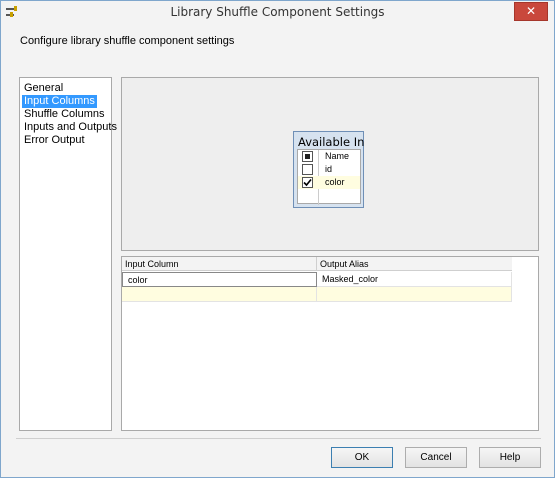 This screenshot has height=478, width=555. I want to click on output-alias-cell: Masked_color, so click(414, 279).